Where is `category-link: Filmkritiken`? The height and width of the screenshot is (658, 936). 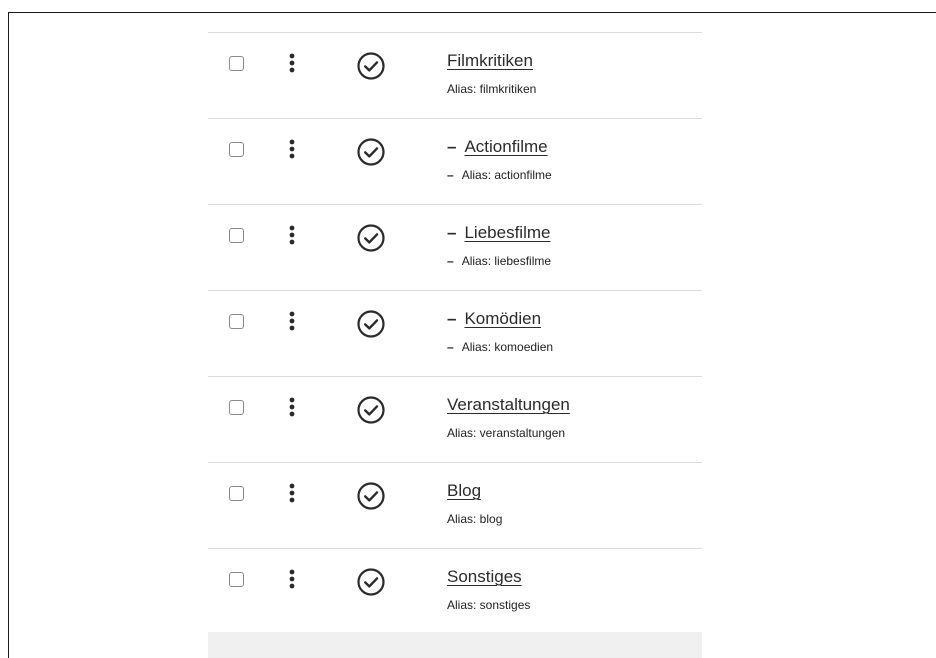 category-link: Filmkritiken is located at coordinates (490, 60).